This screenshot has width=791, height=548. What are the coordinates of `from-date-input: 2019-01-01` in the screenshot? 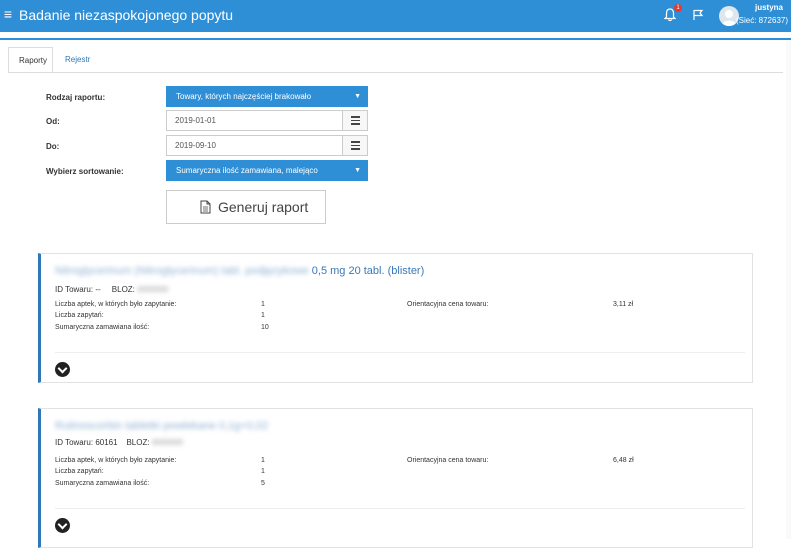 It's located at (254, 120).